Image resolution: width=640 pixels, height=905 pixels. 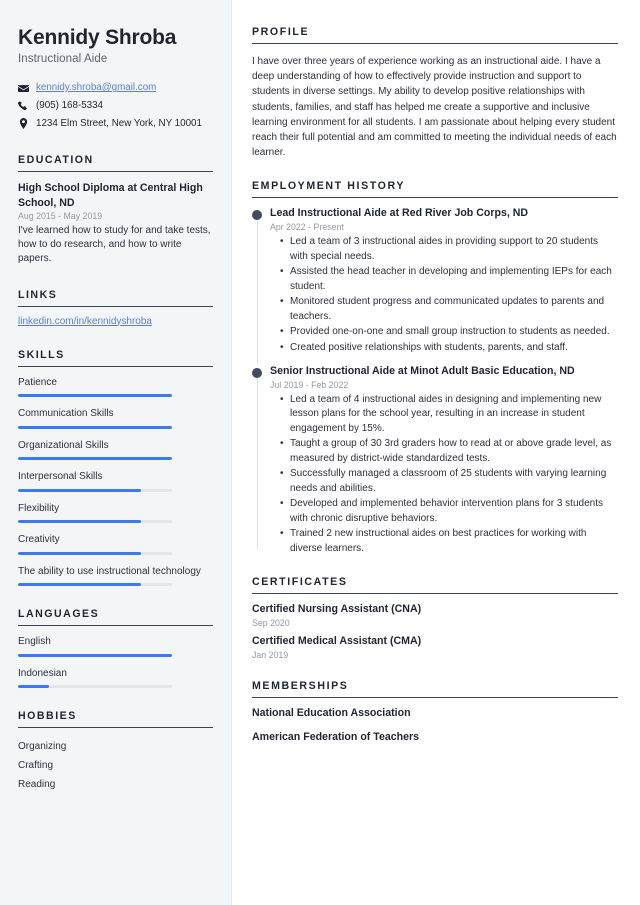 What do you see at coordinates (69, 105) in the screenshot?
I see `phone-number: (905) 168-5334` at bounding box center [69, 105].